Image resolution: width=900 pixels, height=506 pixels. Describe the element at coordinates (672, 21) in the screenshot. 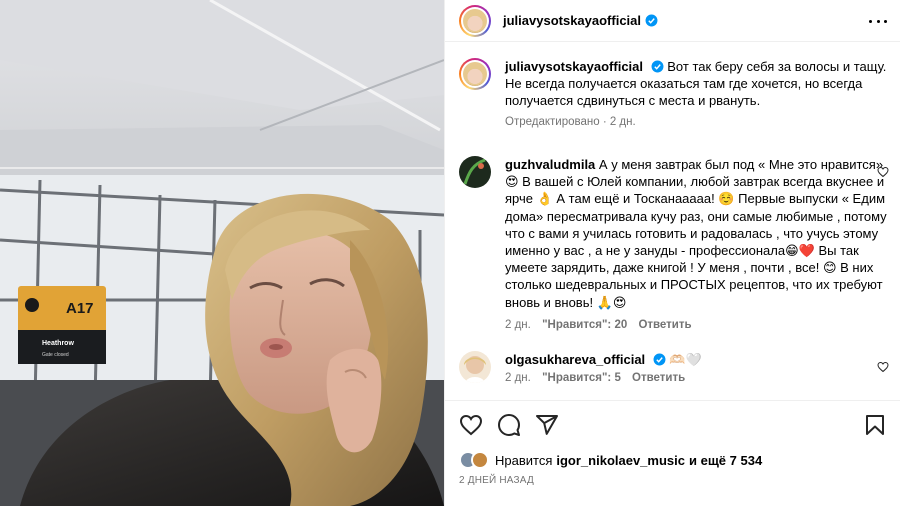

I see `post-header: juliavysotskayaofficial` at that location.